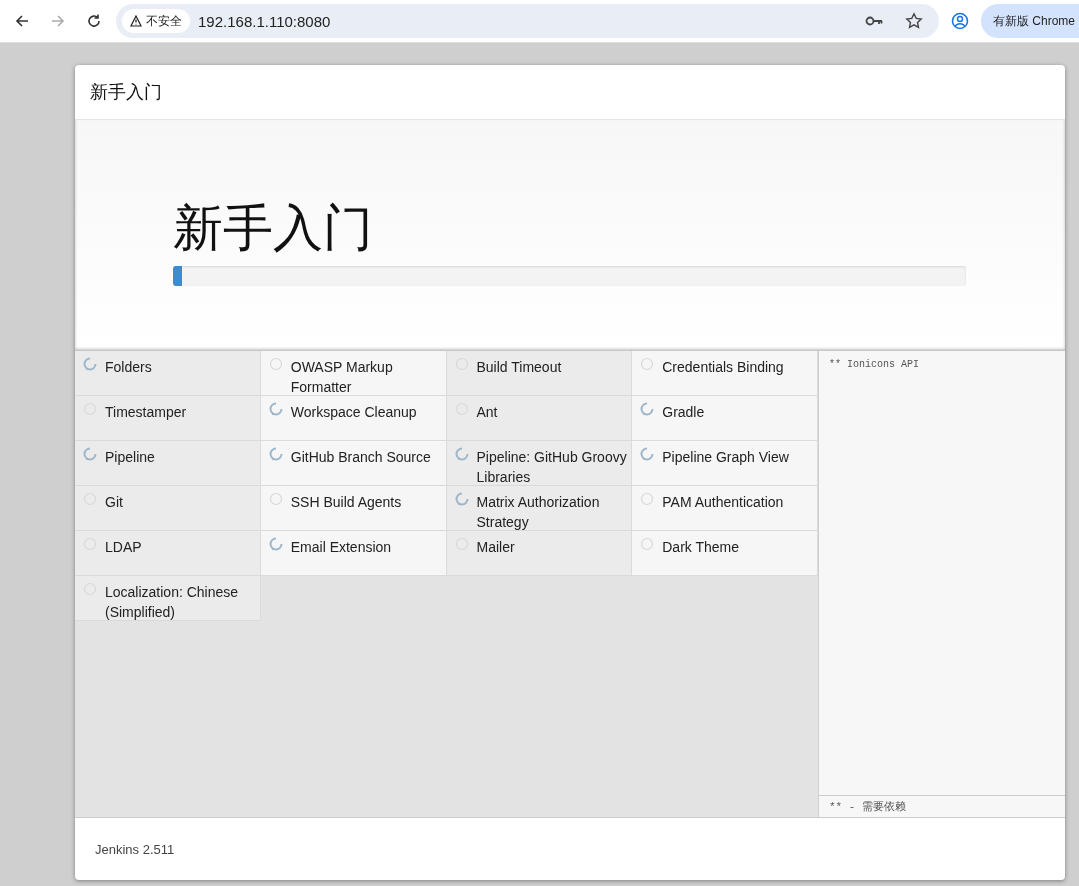 The image size is (1079, 886). What do you see at coordinates (725, 457) in the screenshot?
I see `plugin-name: Pipeline Graph View` at bounding box center [725, 457].